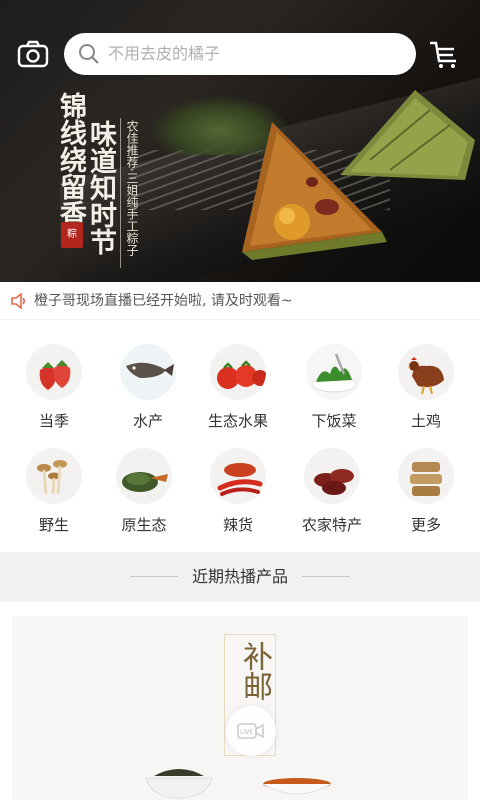  Describe the element at coordinates (144, 476) in the screenshot. I see `tea-leaves-icon` at that location.